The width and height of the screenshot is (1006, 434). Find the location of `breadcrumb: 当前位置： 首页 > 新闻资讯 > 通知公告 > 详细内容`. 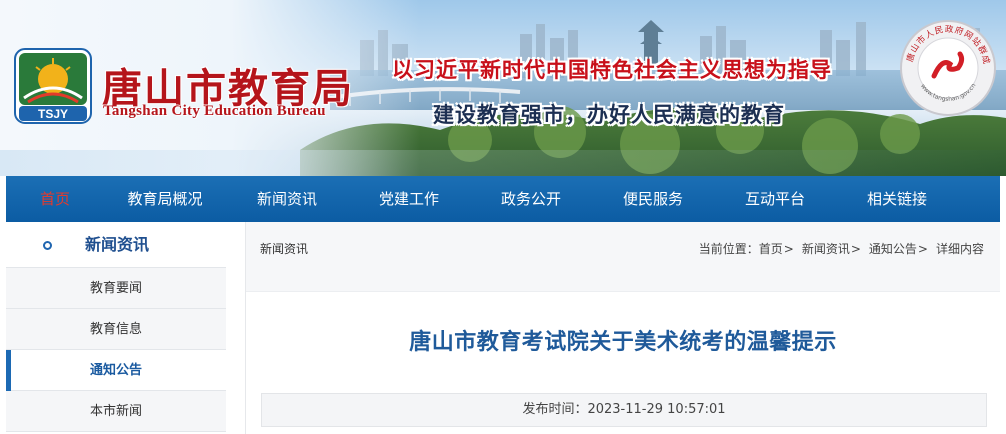

breadcrumb: 当前位置： 首页 > 新闻资讯 > 通知公告 > 详细内容 is located at coordinates (841, 249).